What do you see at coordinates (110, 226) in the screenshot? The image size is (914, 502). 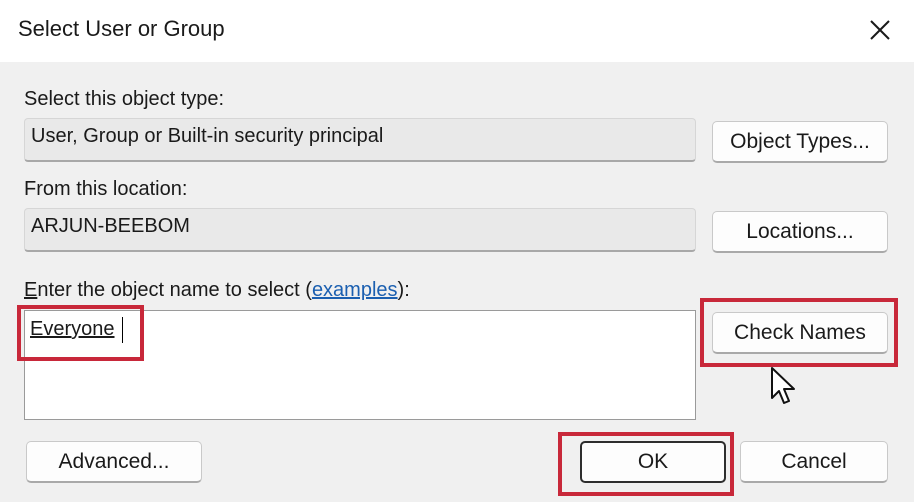 I see `location-value: ARJUN-BEEBOM` at bounding box center [110, 226].